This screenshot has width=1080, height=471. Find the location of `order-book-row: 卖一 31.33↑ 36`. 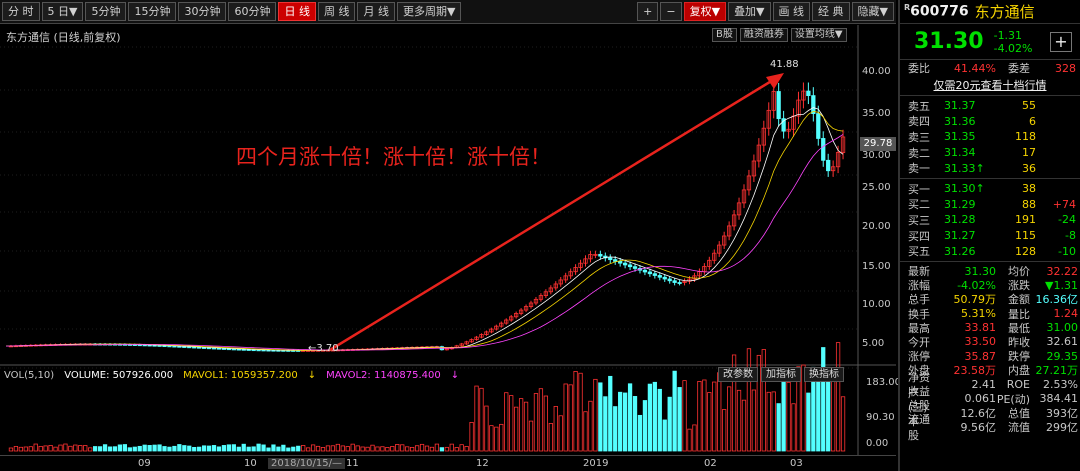

order-book-row: 卖一 31.33↑ 36 is located at coordinates (990, 168).